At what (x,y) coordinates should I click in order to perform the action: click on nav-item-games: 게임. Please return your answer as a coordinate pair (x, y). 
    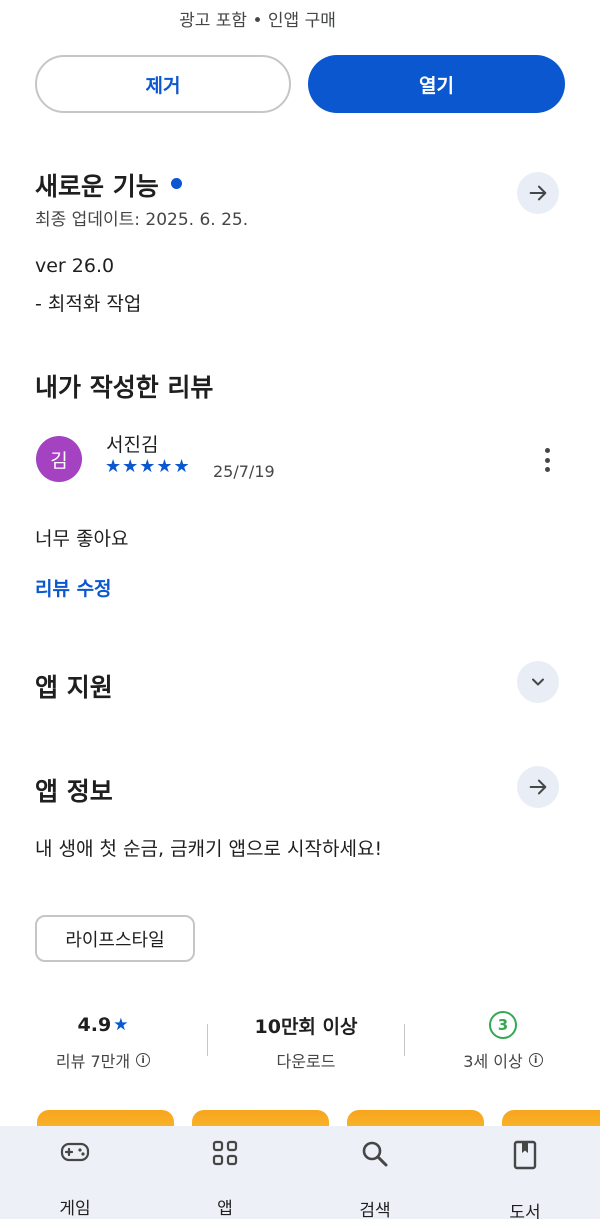
    Looking at the image, I should click on (75, 1172).